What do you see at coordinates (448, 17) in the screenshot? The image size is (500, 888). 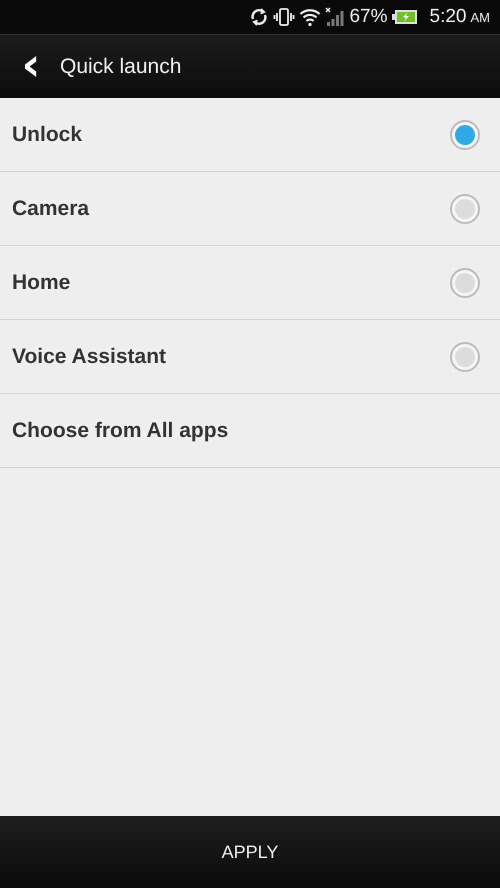 I see `clock-time: 5:20` at bounding box center [448, 17].